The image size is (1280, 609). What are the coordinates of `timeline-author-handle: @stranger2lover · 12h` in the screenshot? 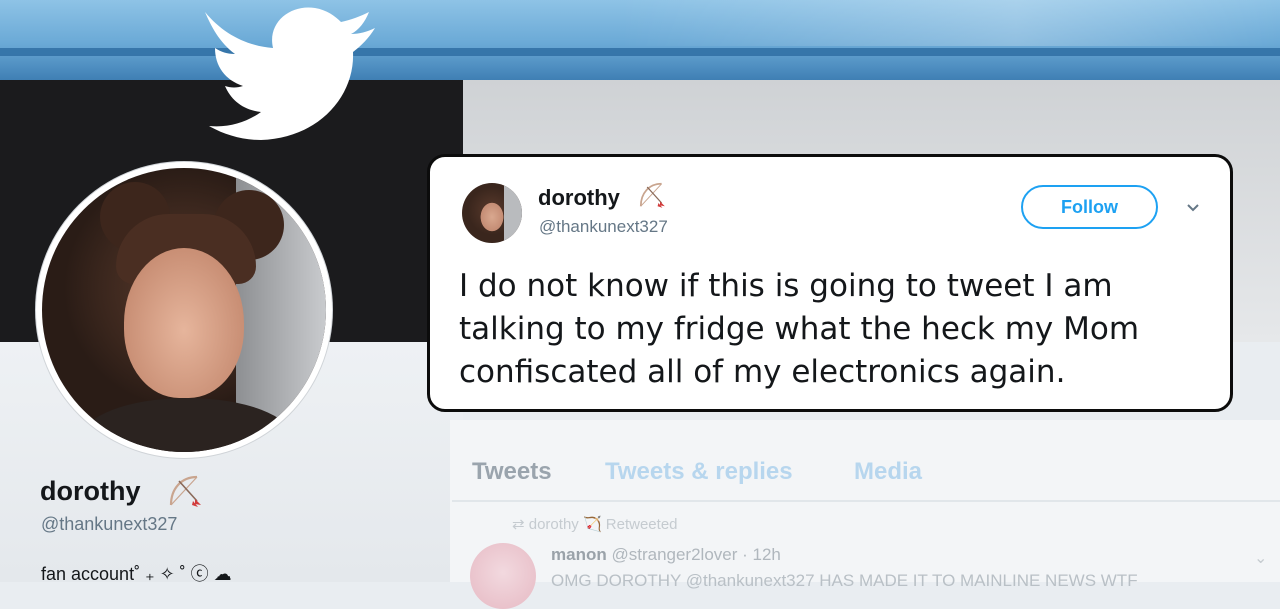 It's located at (696, 554).